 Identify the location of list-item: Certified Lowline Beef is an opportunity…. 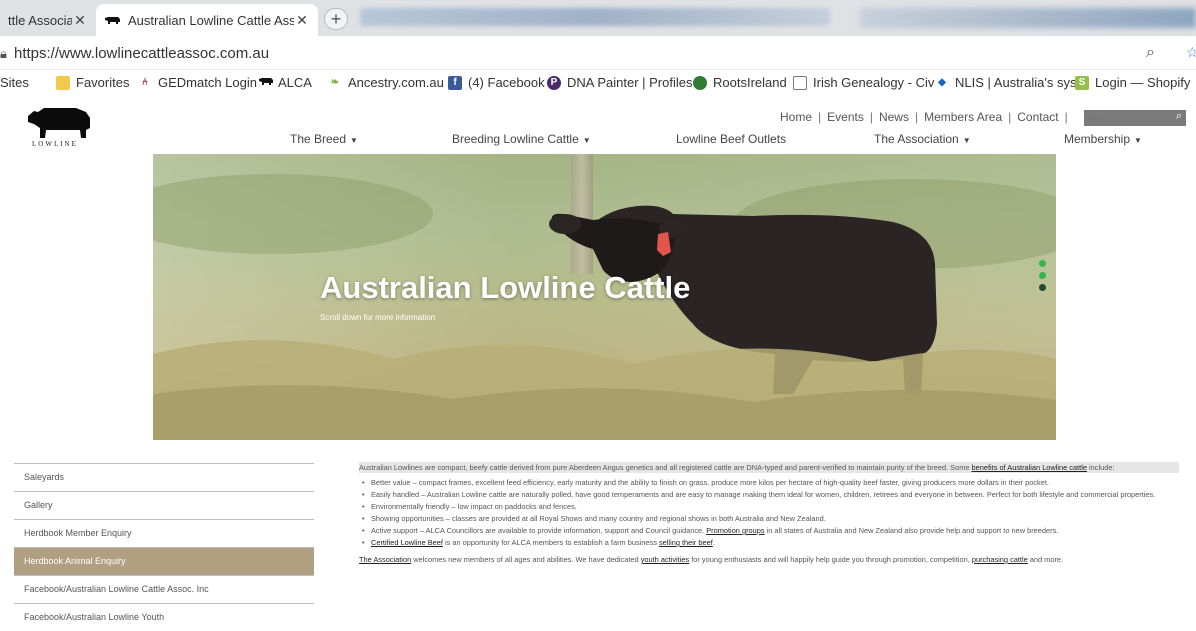
(769, 542).